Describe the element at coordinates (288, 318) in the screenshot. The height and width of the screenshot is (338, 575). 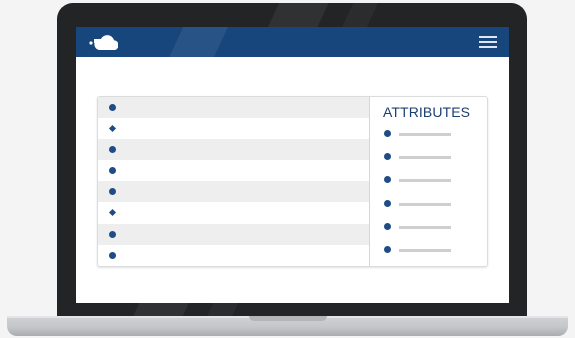
I see `laptop-base-notch` at that location.